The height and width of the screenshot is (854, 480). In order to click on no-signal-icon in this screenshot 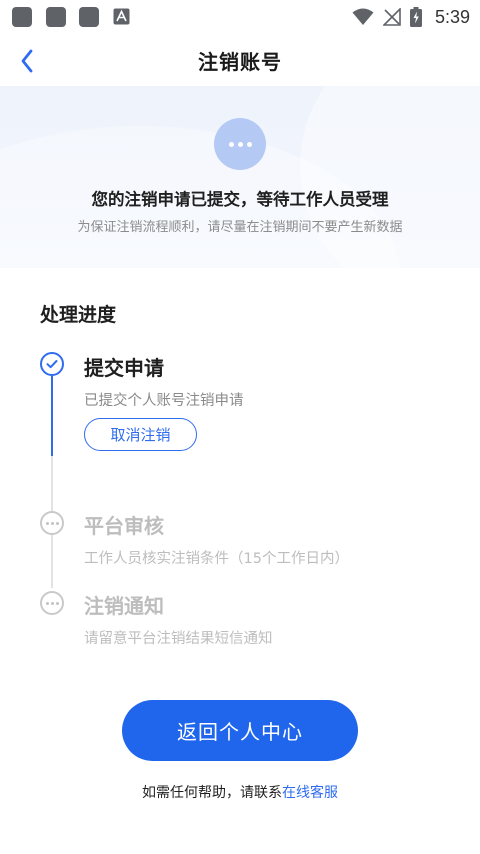, I will do `click(391, 17)`.